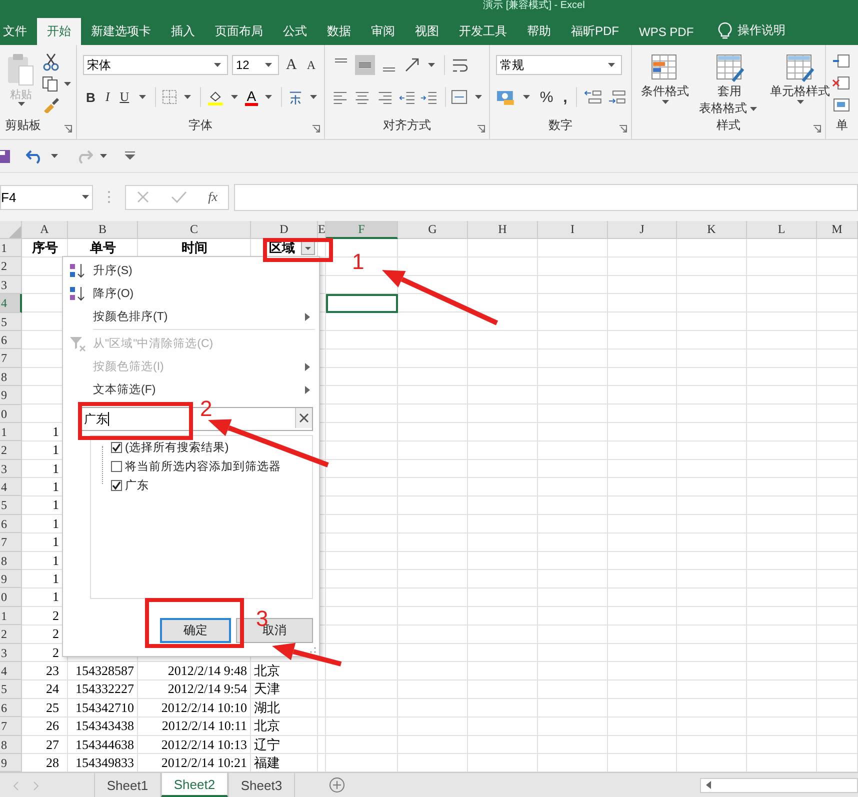  I want to click on header-cell-text: 序号, so click(45, 248).